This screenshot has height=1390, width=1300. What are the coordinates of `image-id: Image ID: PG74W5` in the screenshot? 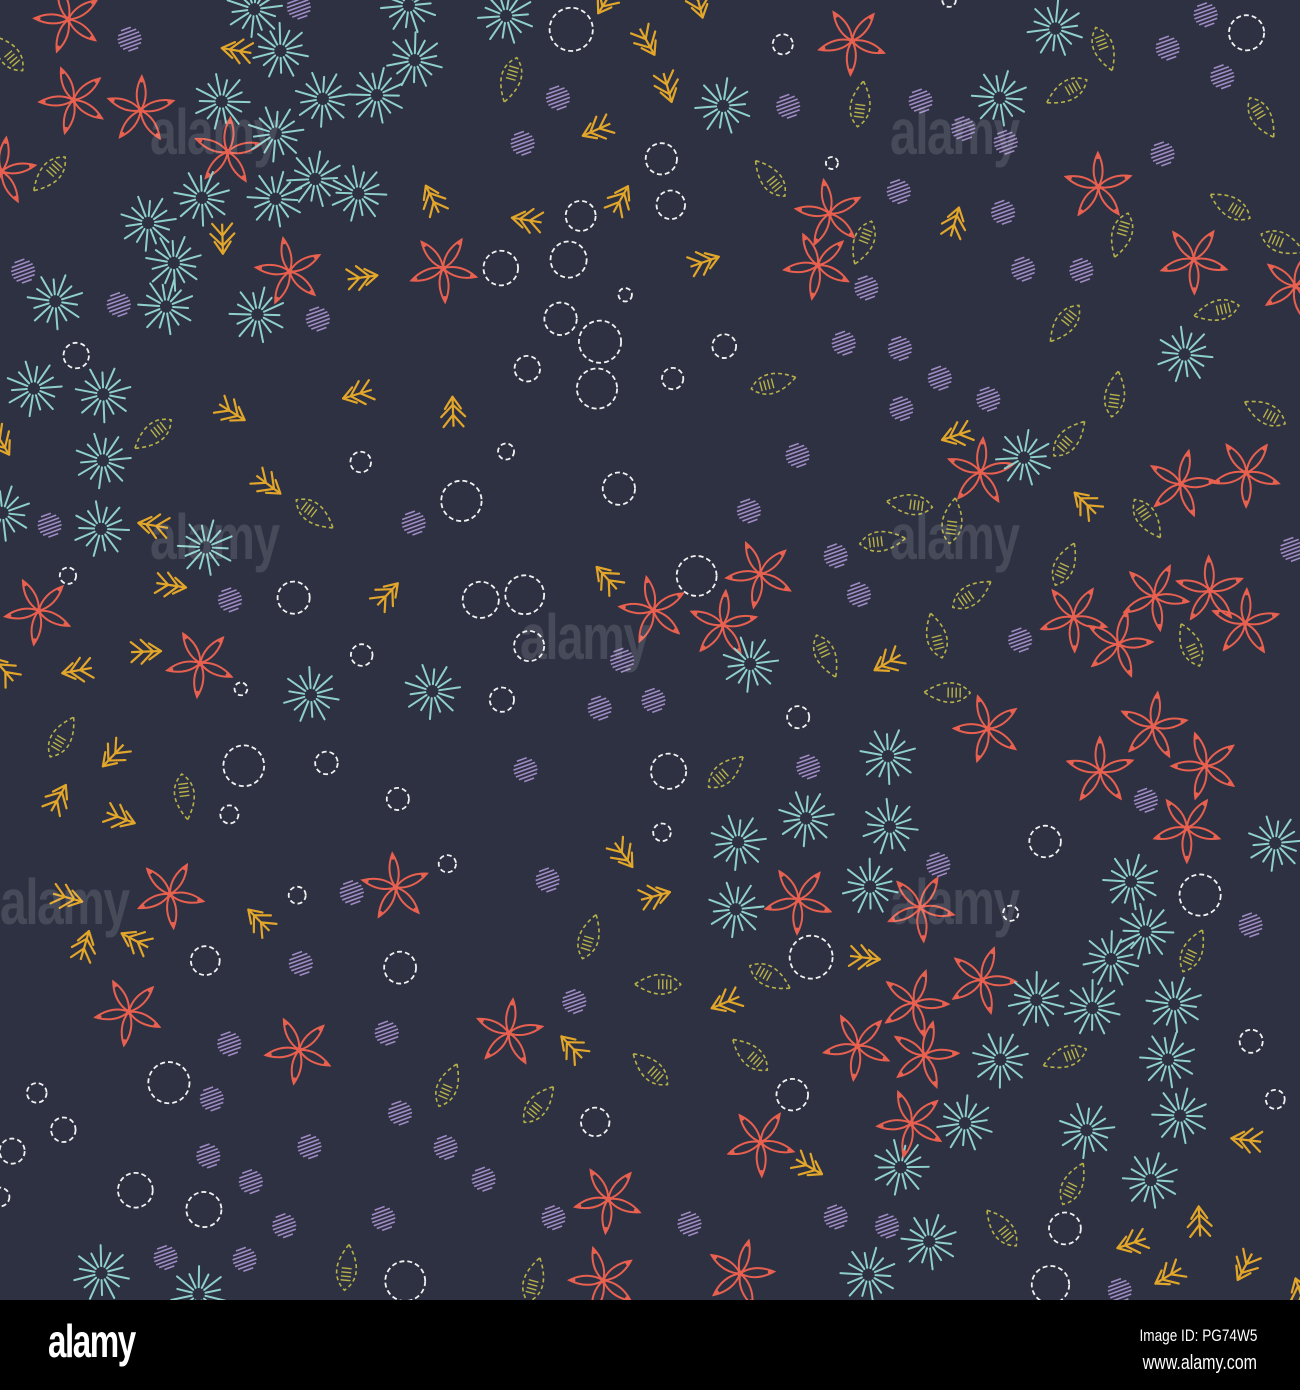 It's located at (1198, 1335).